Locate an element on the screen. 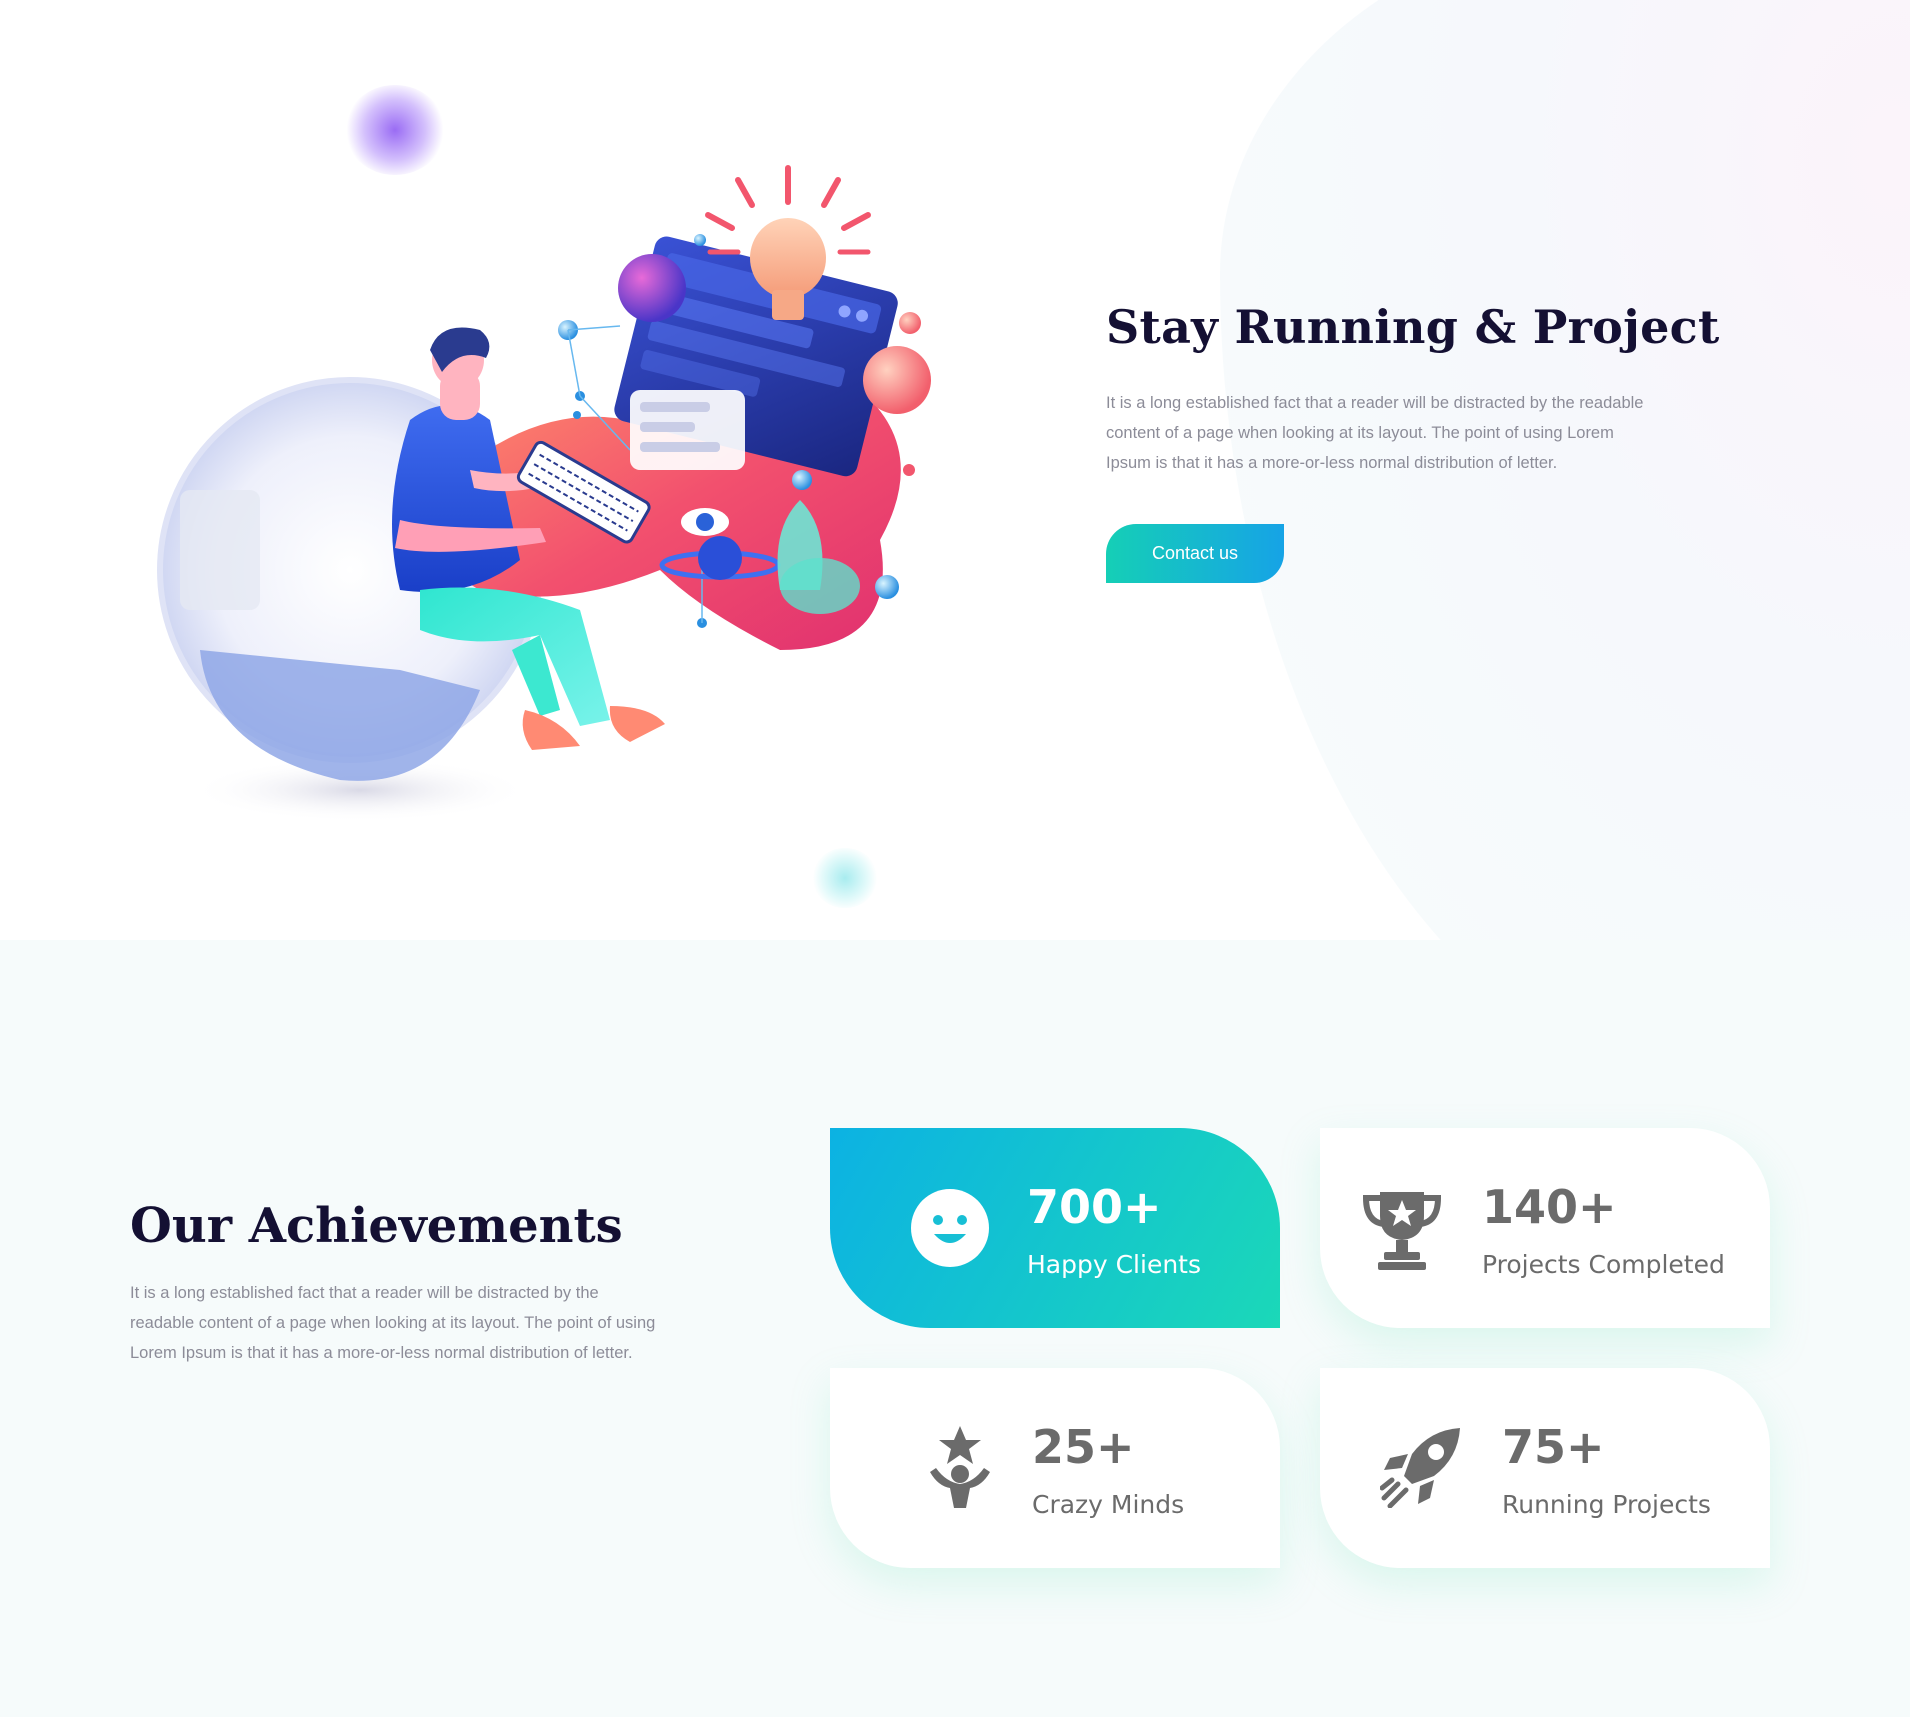 The image size is (1910, 1717). stat-label: Running Projects is located at coordinates (1606, 1504).